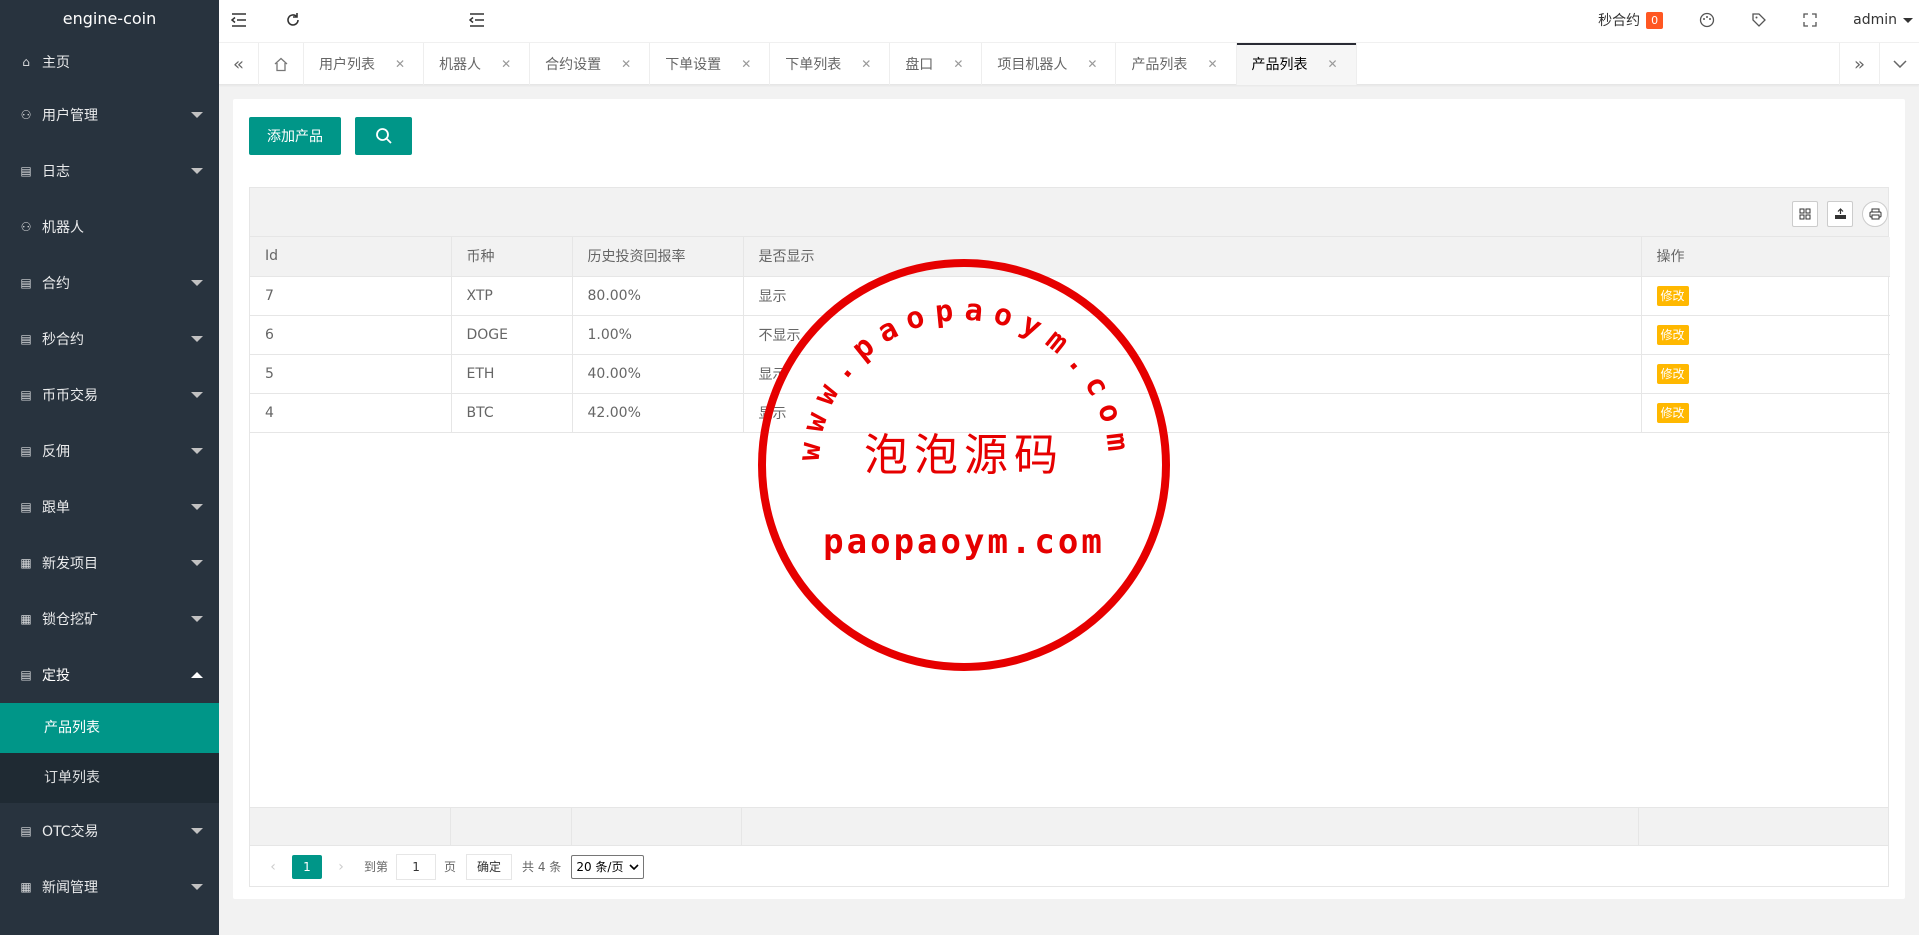  What do you see at coordinates (109, 831) in the screenshot?
I see `sidebar-item-otc: ▤ OTC交易` at bounding box center [109, 831].